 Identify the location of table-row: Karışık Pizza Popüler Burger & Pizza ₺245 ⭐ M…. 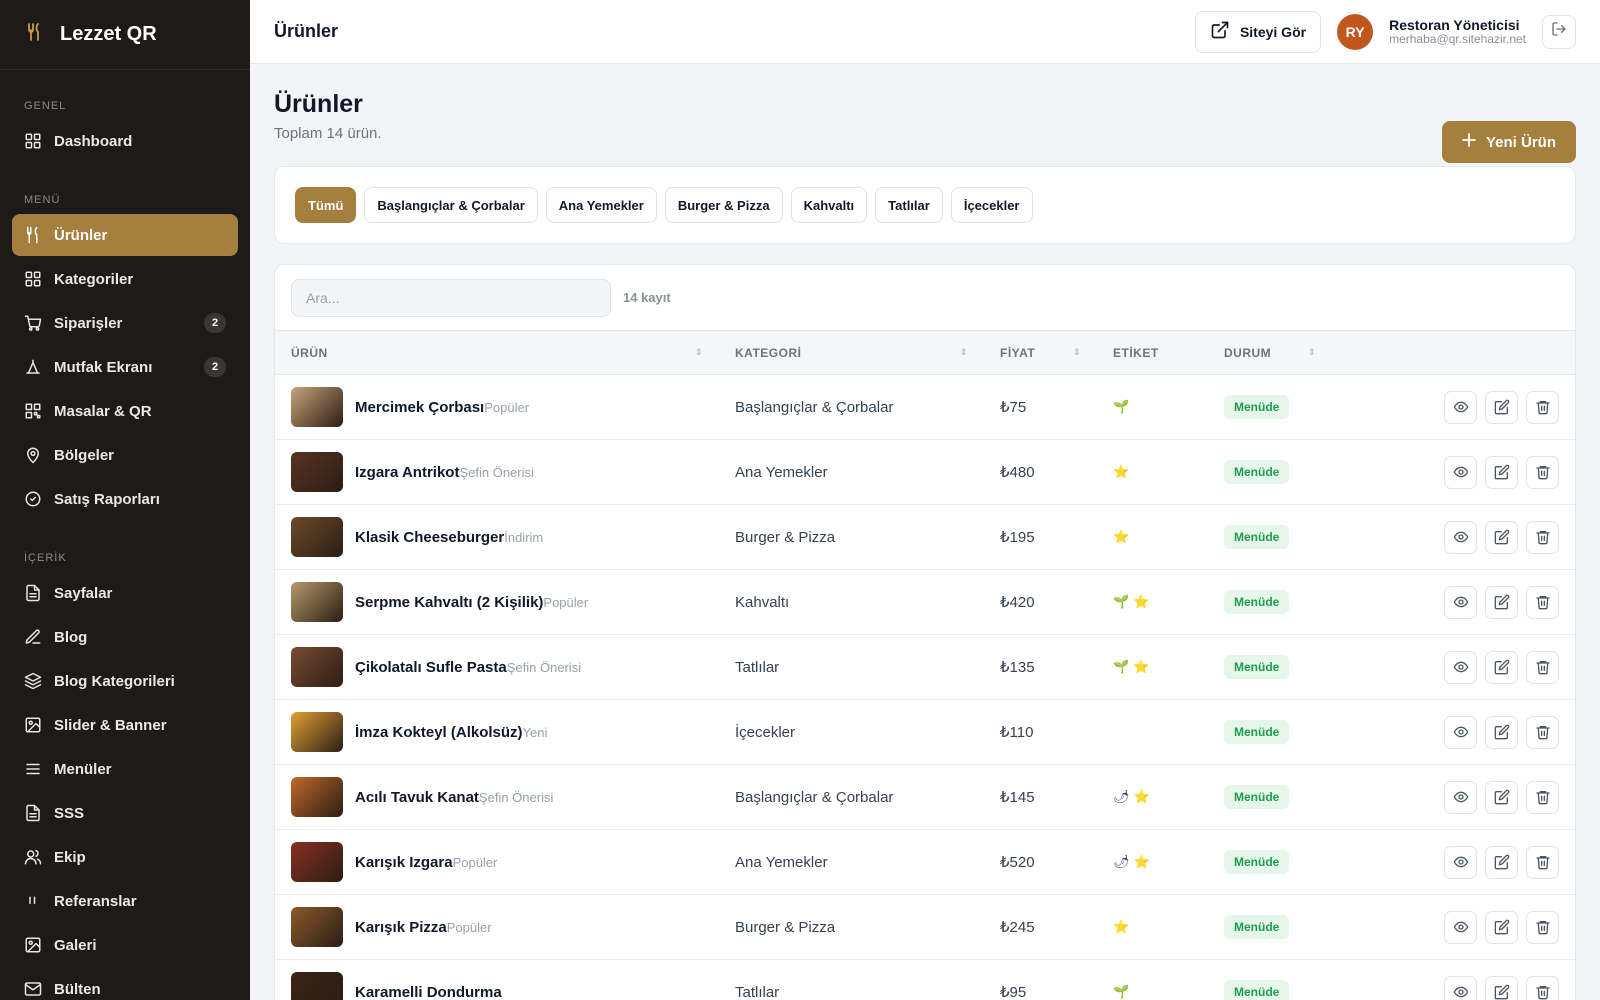
(925, 927).